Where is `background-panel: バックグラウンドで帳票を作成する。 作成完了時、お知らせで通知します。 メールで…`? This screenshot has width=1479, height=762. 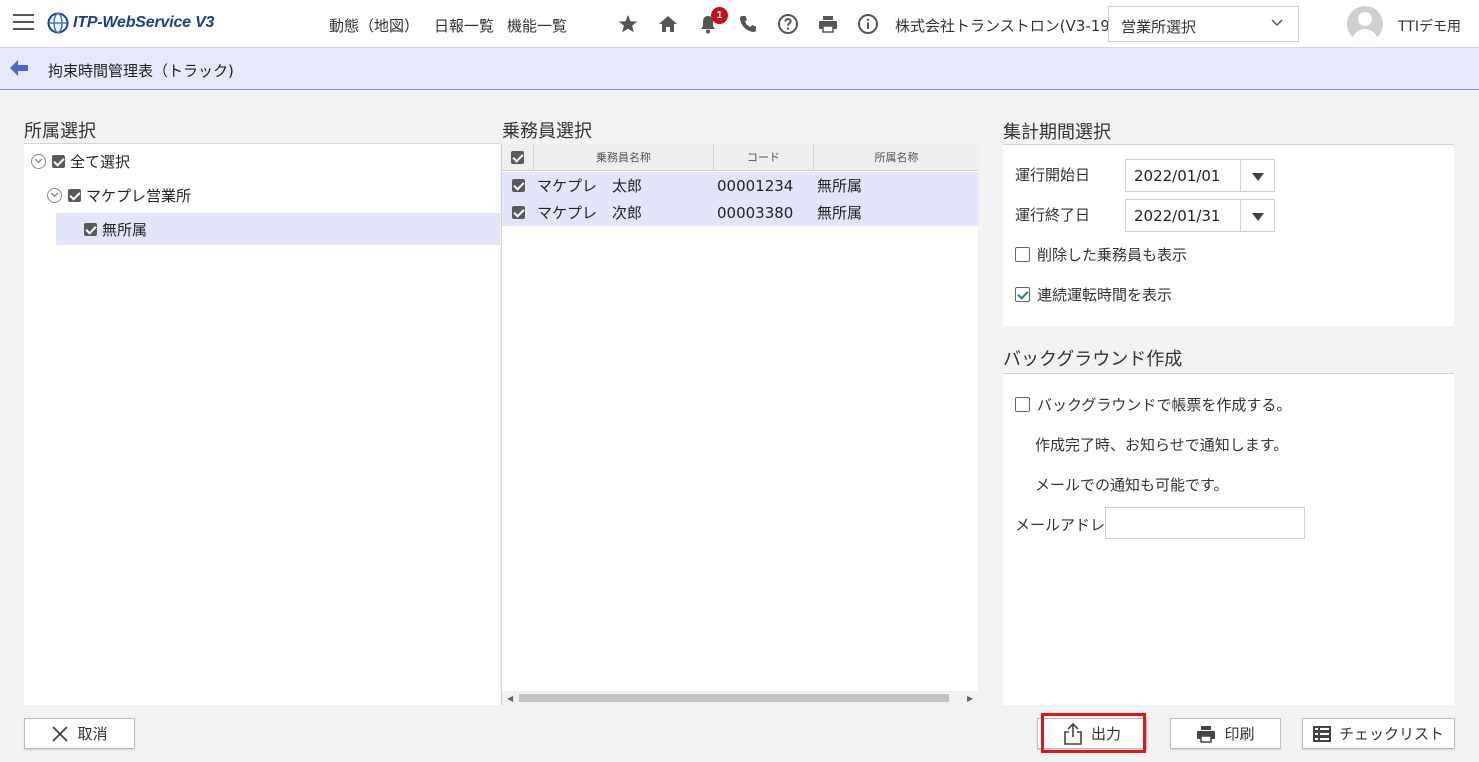 background-panel: バックグラウンドで帳票を作成する。 作成完了時、お知らせで通知します。 メールで… is located at coordinates (1228, 539).